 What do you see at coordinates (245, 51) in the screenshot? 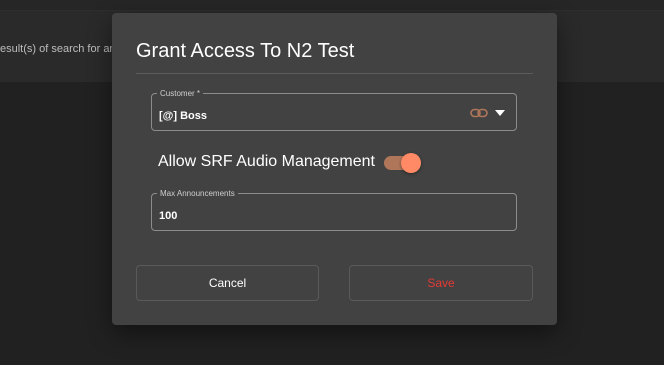
I see `dialog-title: Grant Access To N2 Test` at bounding box center [245, 51].